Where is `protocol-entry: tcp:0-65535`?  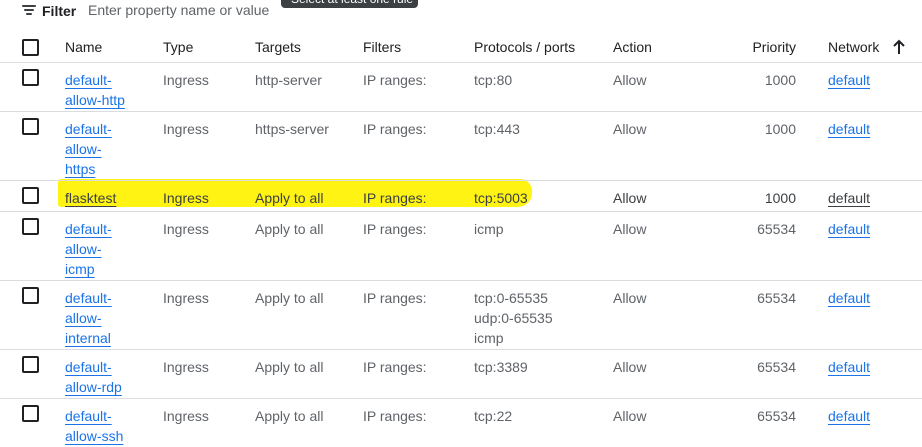
protocol-entry: tcp:0-65535 is located at coordinates (511, 298).